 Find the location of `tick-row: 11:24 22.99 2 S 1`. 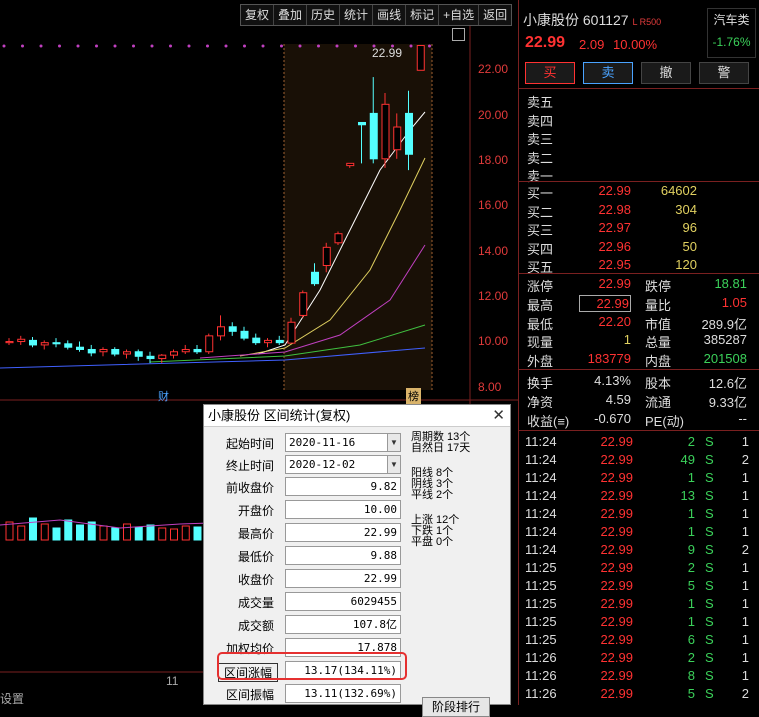

tick-row: 11:24 22.99 2 S 1 is located at coordinates (639, 443).